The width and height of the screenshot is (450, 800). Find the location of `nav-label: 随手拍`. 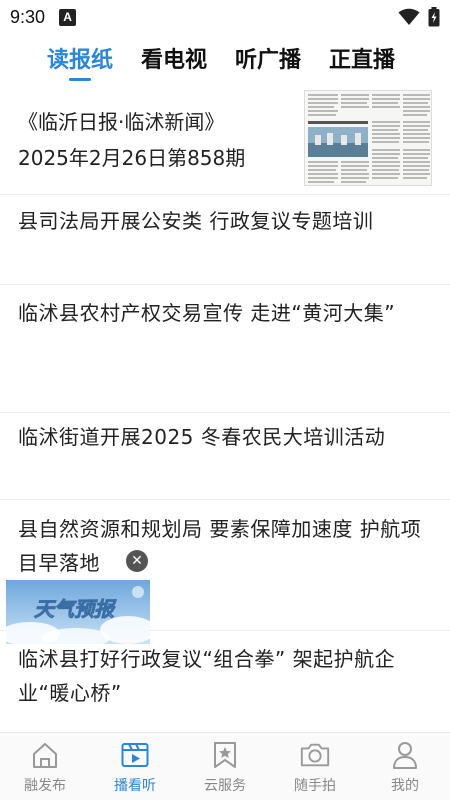

nav-label: 随手拍 is located at coordinates (315, 786).